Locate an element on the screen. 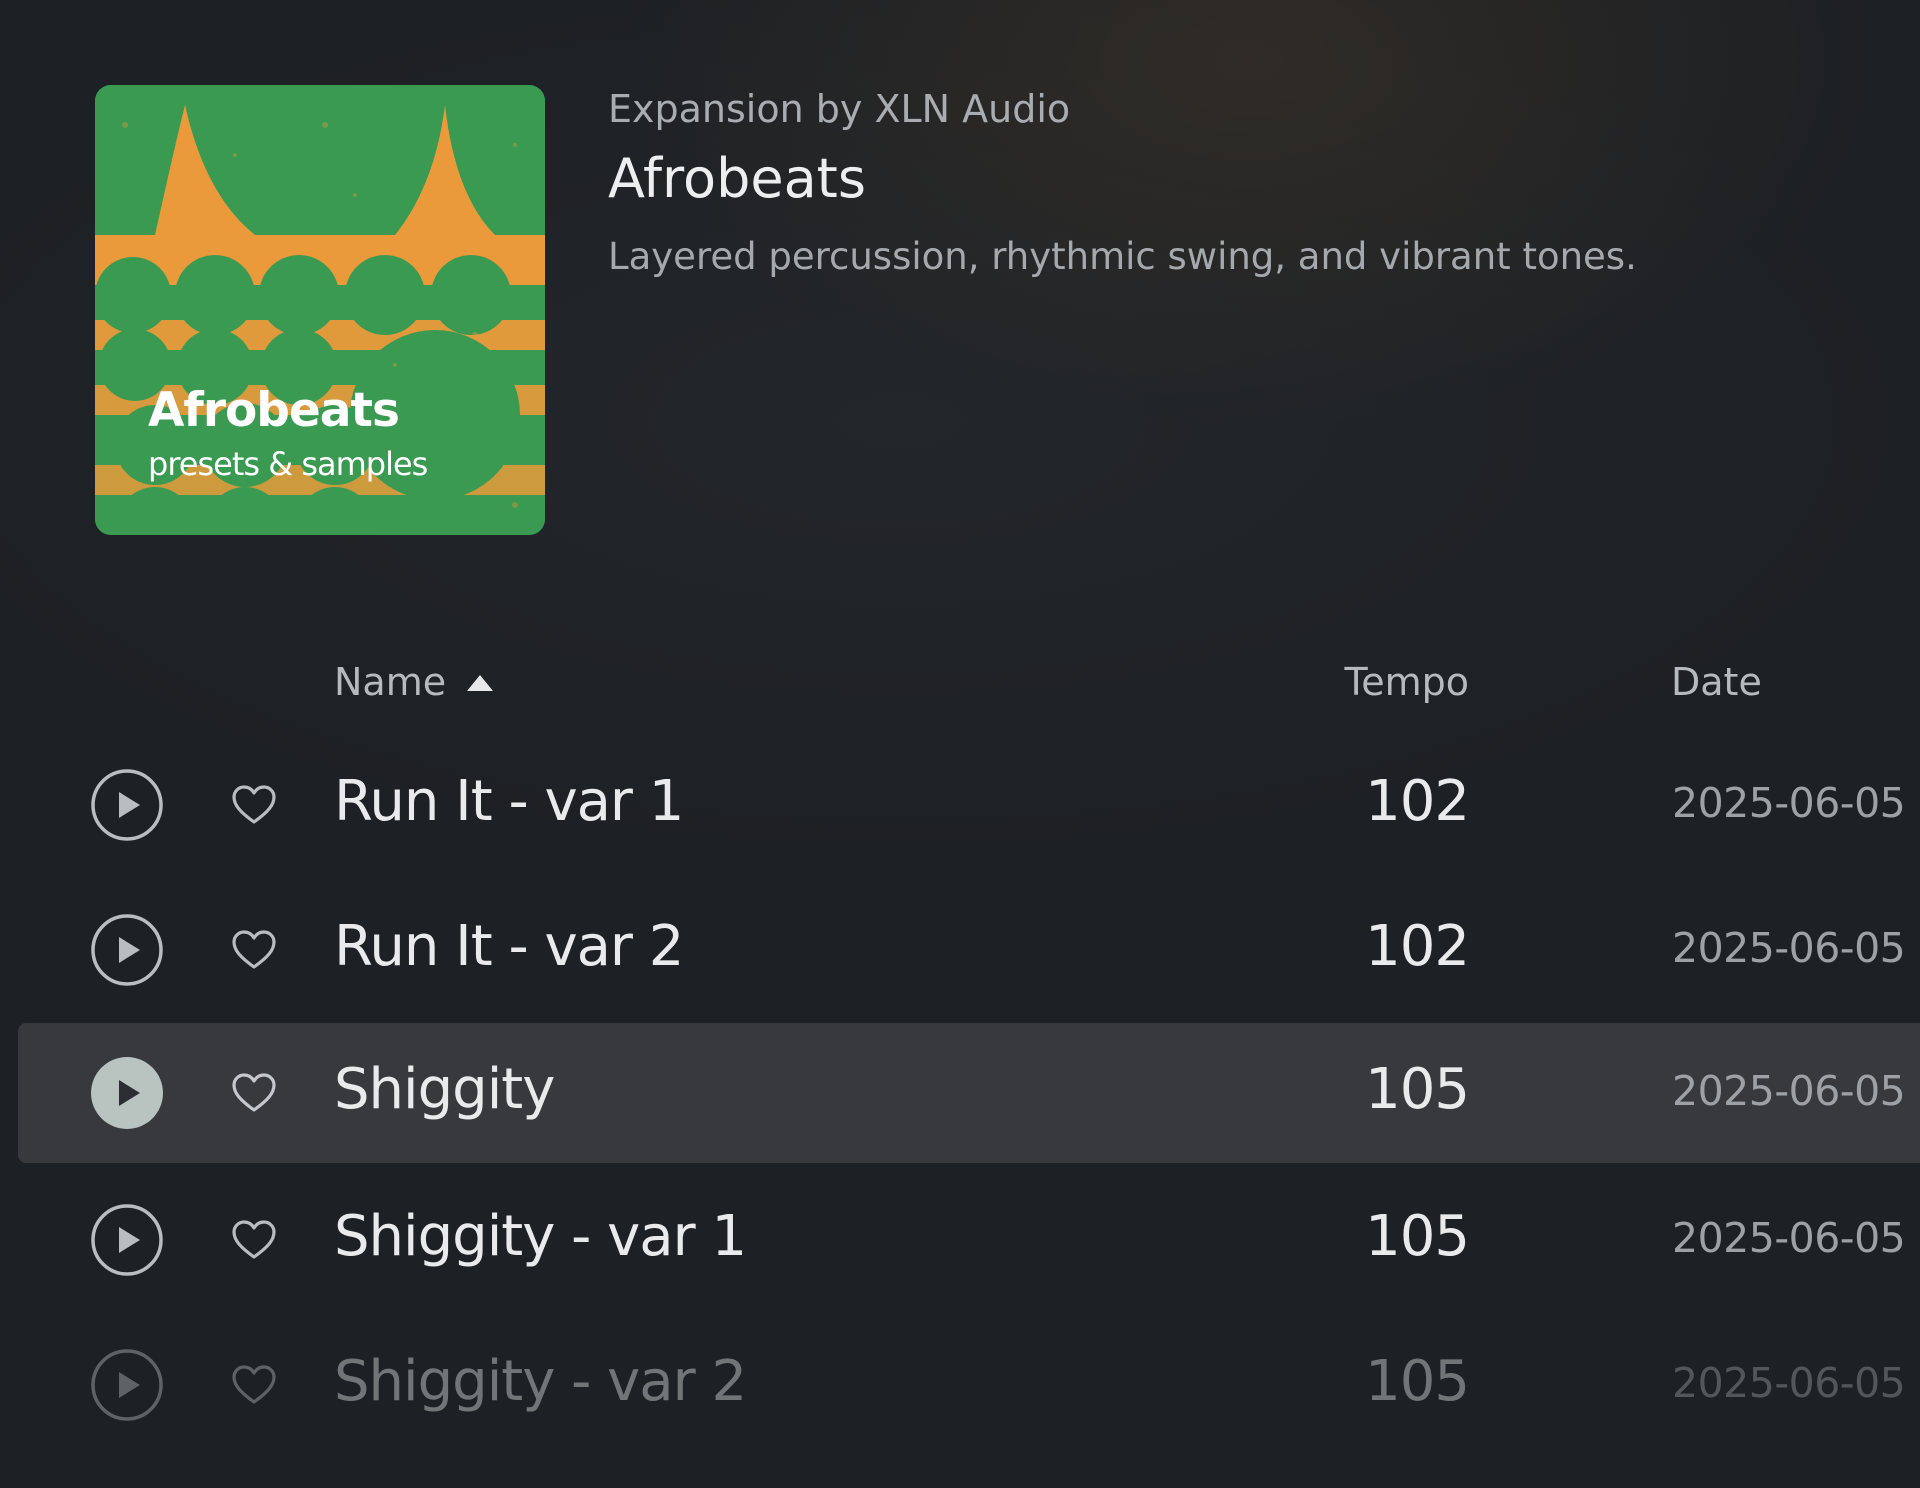  table-row: Shiggity - var 1 105 2025-06-05 is located at coordinates (969, 1240).